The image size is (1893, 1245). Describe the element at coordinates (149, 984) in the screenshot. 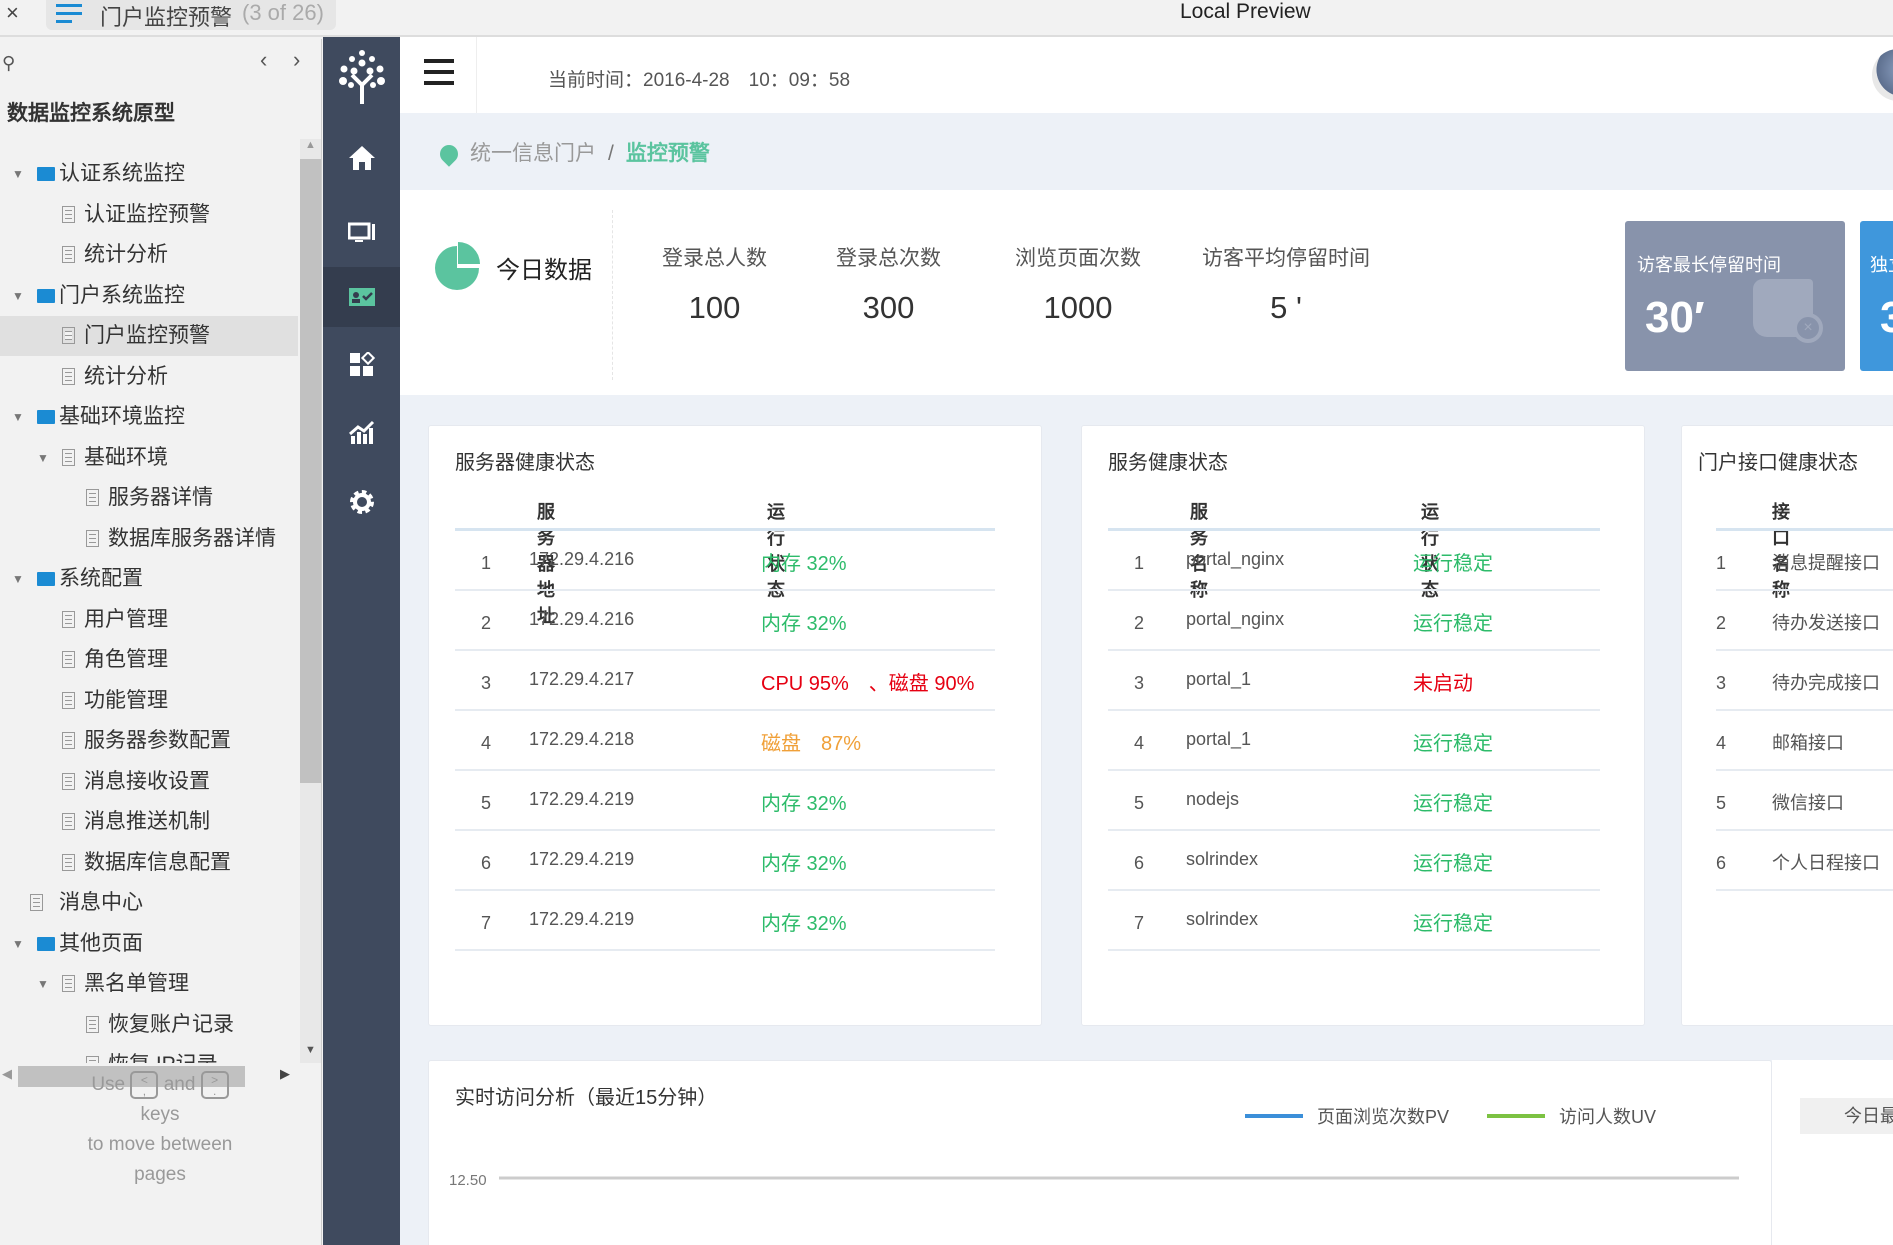

I see `tree-item: ▼ 黑名单管理` at that location.